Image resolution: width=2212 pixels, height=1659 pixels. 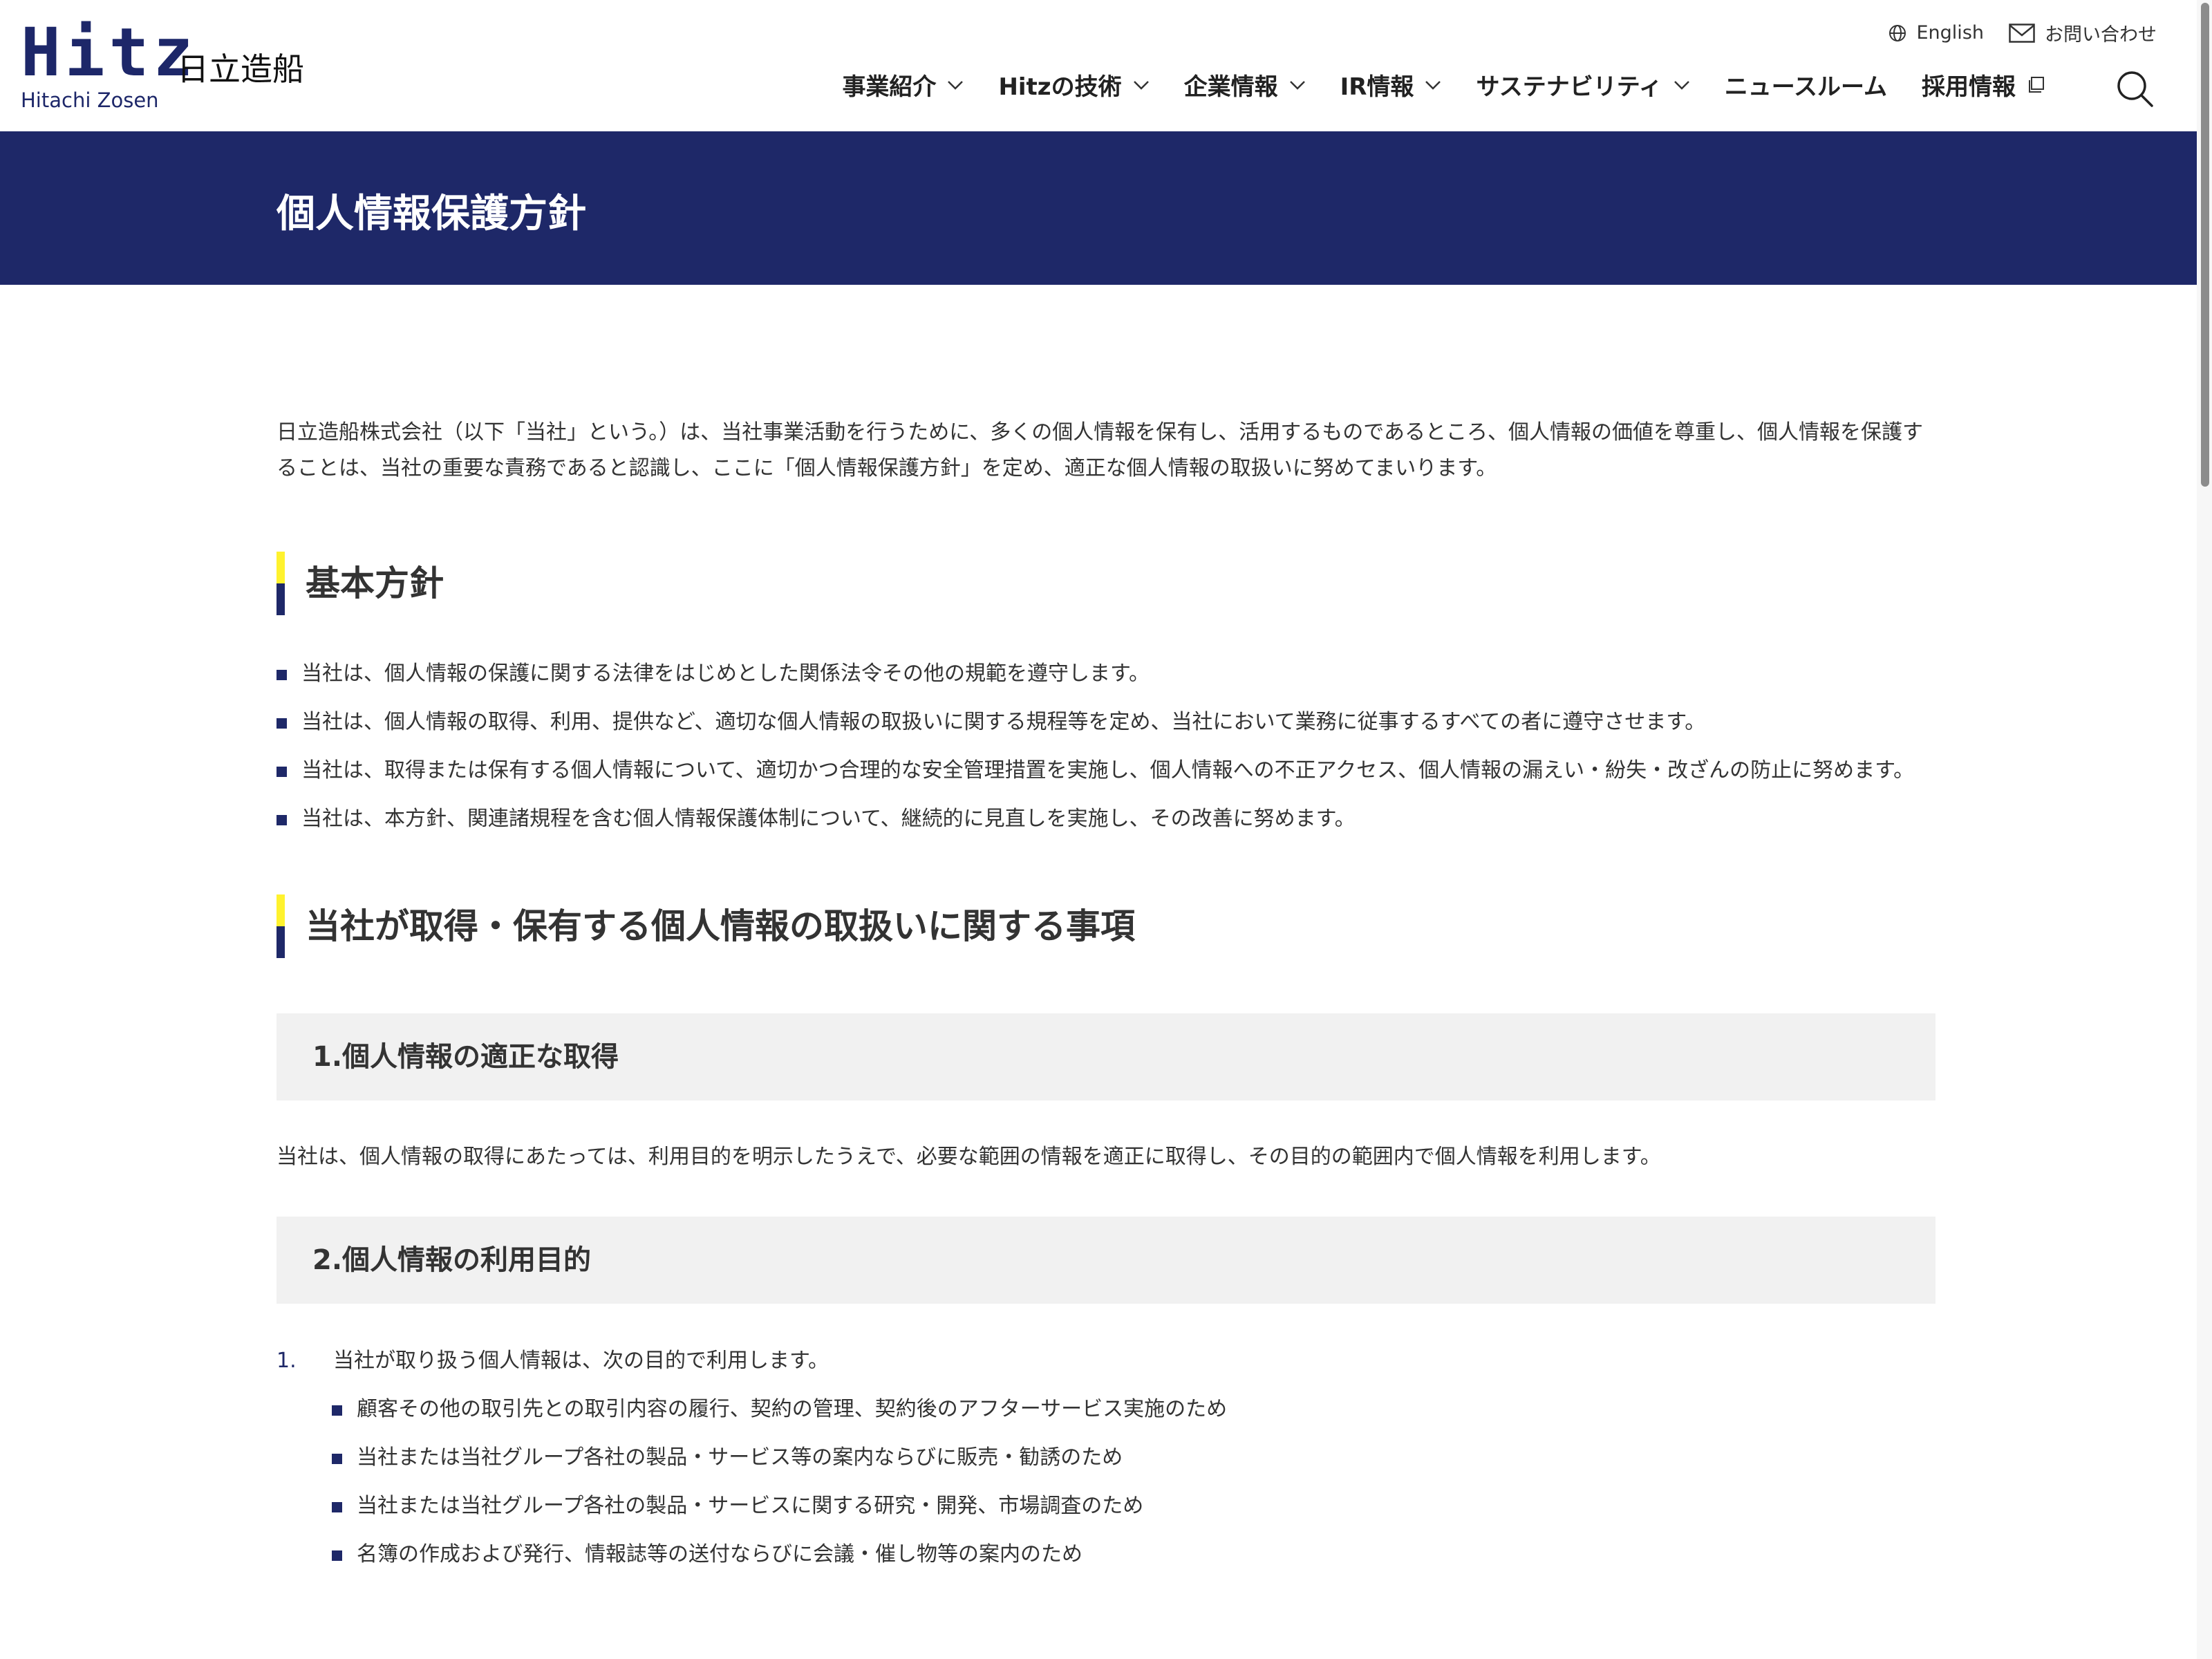 I want to click on english-link: English, so click(x=1937, y=33).